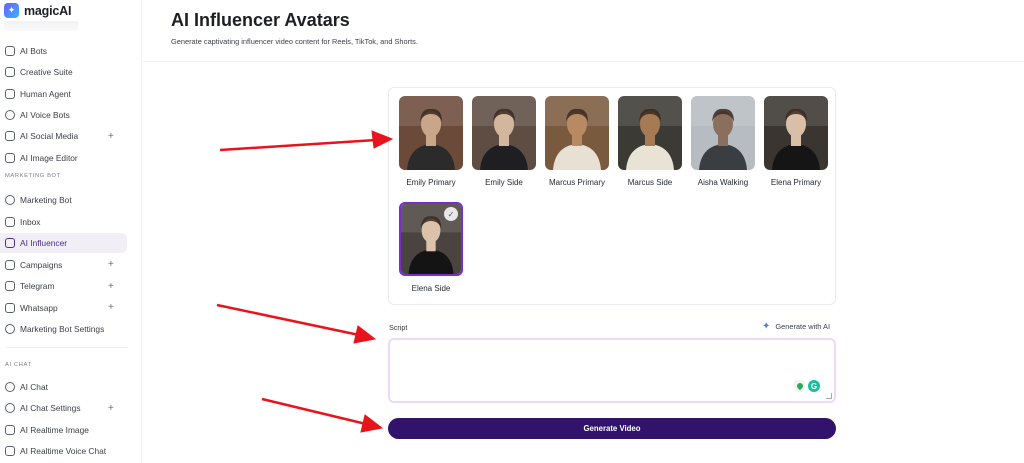 Image resolution: width=1024 pixels, height=463 pixels. I want to click on avatar-card: Emily Side, so click(504, 141).